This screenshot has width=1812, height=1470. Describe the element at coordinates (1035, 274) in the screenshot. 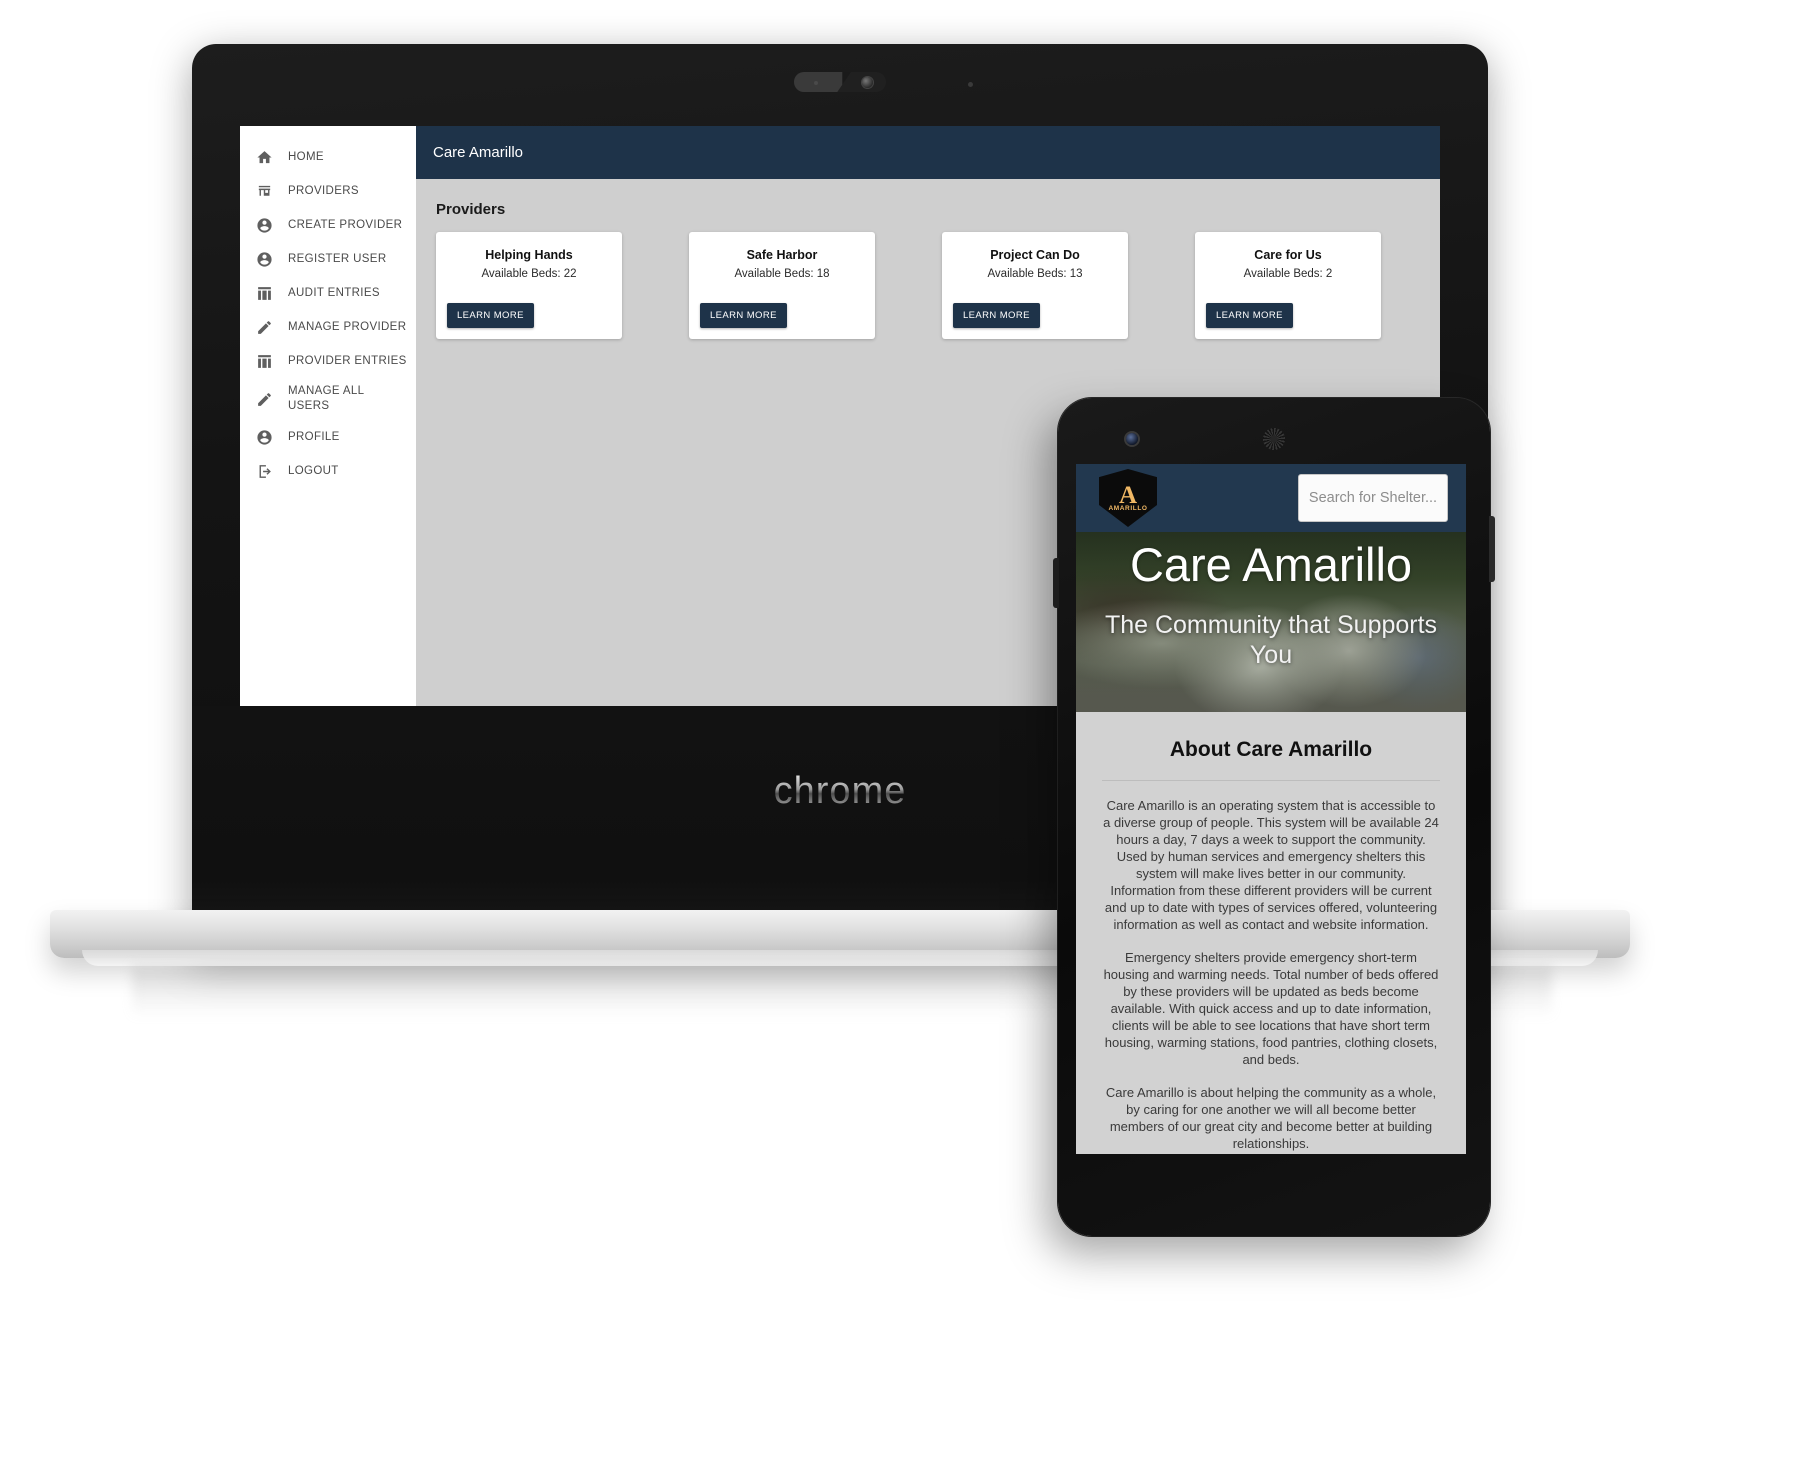

I see `available-beds: Available Beds: 13` at that location.